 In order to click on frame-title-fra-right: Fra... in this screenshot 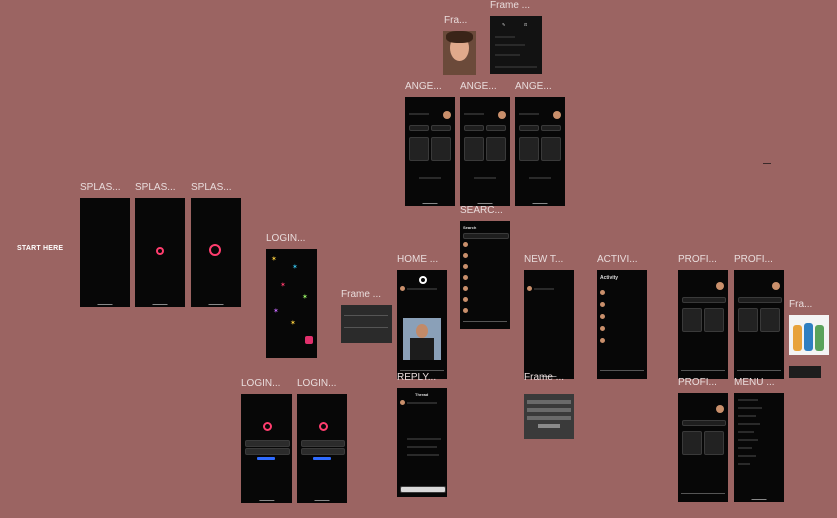, I will do `click(800, 304)`.